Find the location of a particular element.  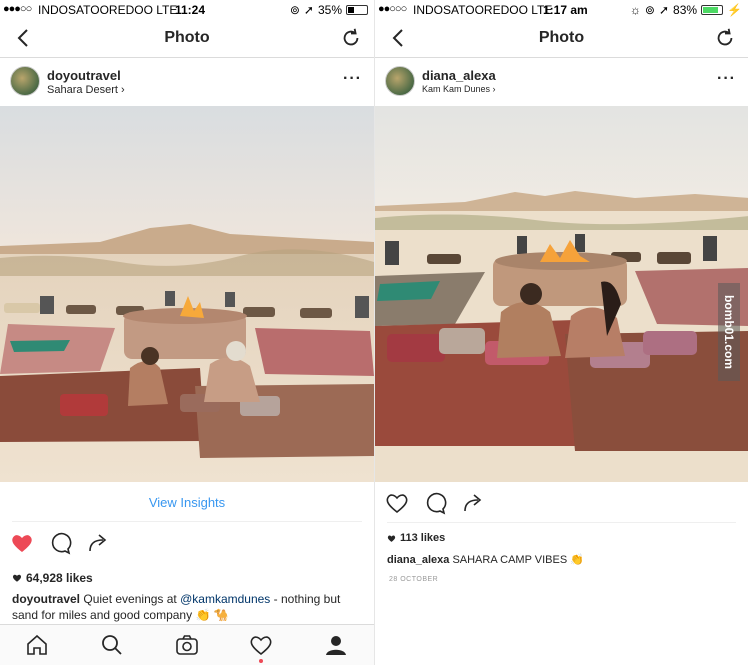

status-right: ⊚ ➚ 35% is located at coordinates (329, 10).